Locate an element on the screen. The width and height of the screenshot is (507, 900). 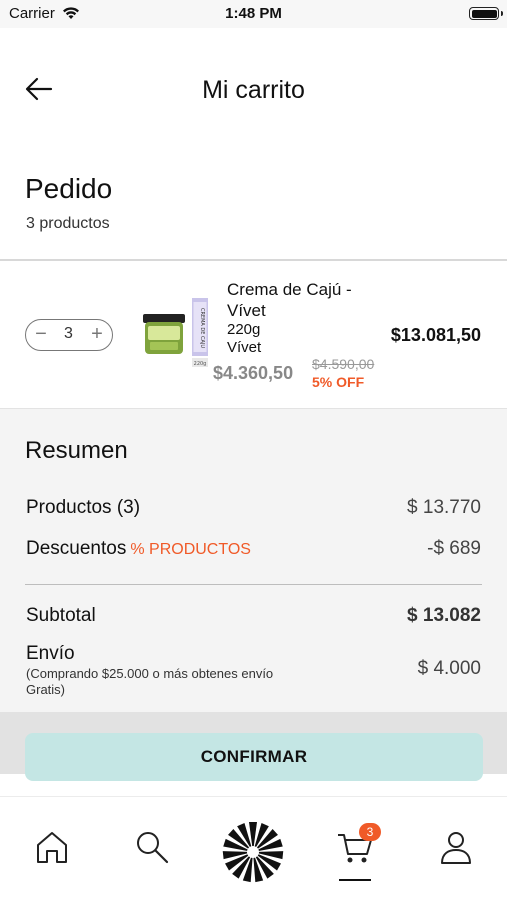
box-weight-label: 220g is located at coordinates (200, 364).